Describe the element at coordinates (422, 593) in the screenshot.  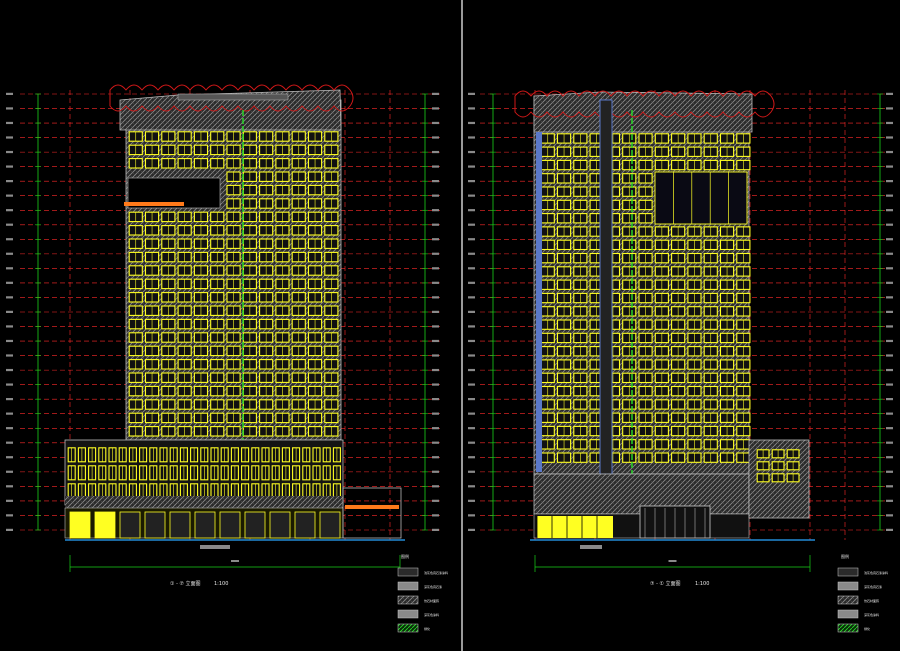
I see `legend-left: 图例浅灰色真石漆涂料深灰色真石漆仿石材面砖深灰色涂料绿化` at that location.